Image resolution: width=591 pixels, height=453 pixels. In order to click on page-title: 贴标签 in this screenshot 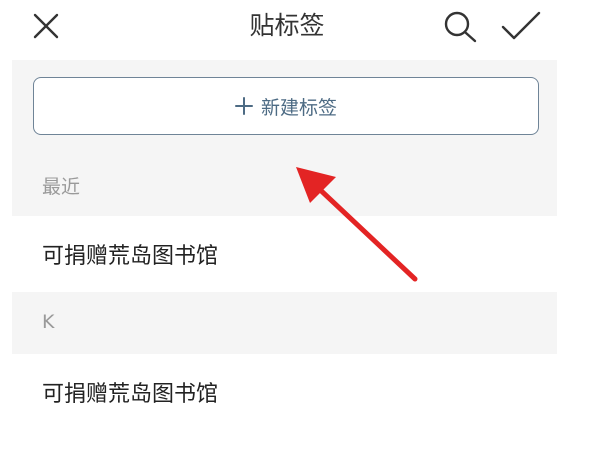, I will do `click(287, 25)`.